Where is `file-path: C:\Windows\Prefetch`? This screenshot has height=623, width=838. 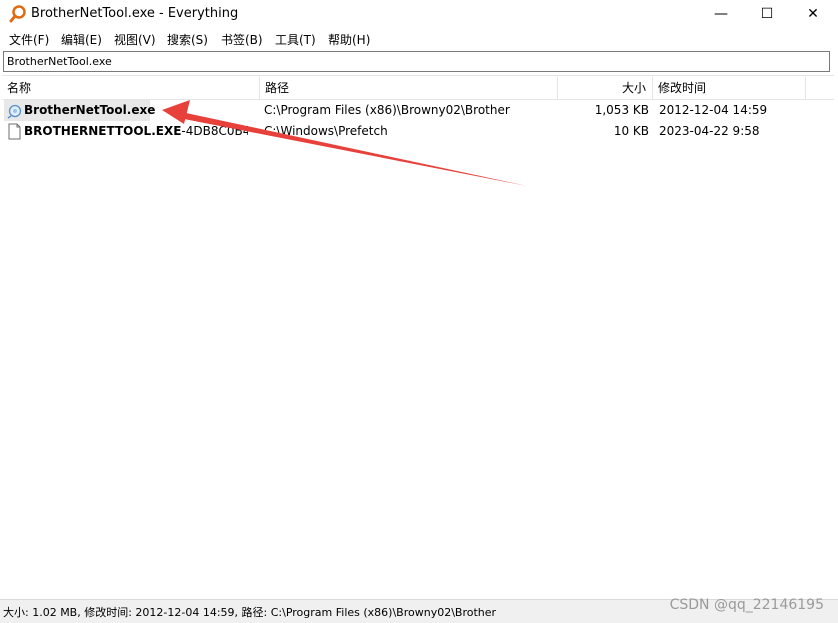 file-path: C:\Windows\Prefetch is located at coordinates (326, 131).